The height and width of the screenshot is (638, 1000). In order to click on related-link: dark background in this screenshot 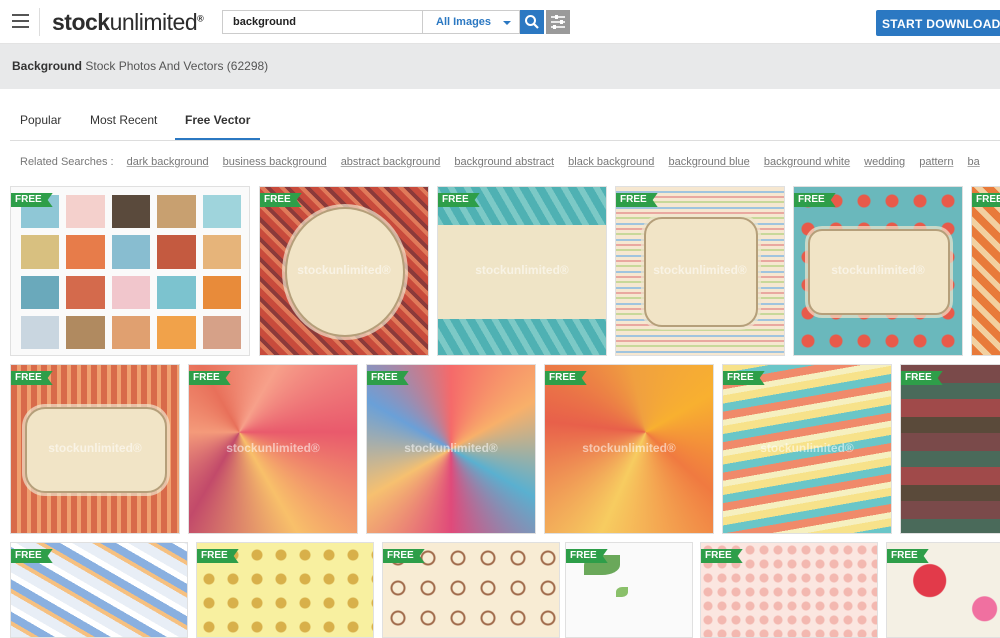, I will do `click(168, 162)`.